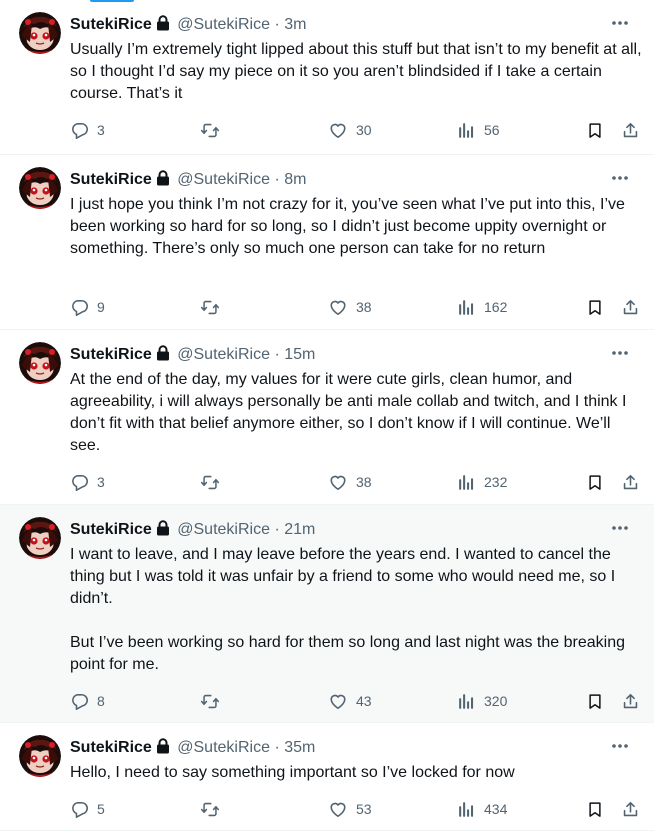 The height and width of the screenshot is (833, 654). Describe the element at coordinates (87, 701) in the screenshot. I see `reply-button: 8` at that location.